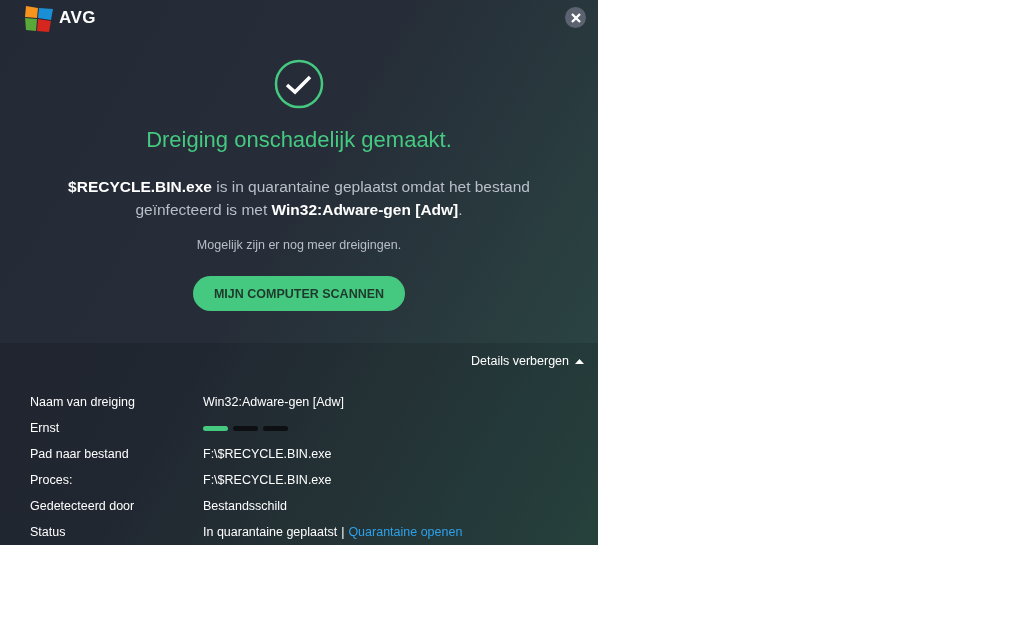 This screenshot has width=1018, height=624. What do you see at coordinates (405, 532) in the screenshot?
I see `quarantine-link: Quarantaine openen` at bounding box center [405, 532].